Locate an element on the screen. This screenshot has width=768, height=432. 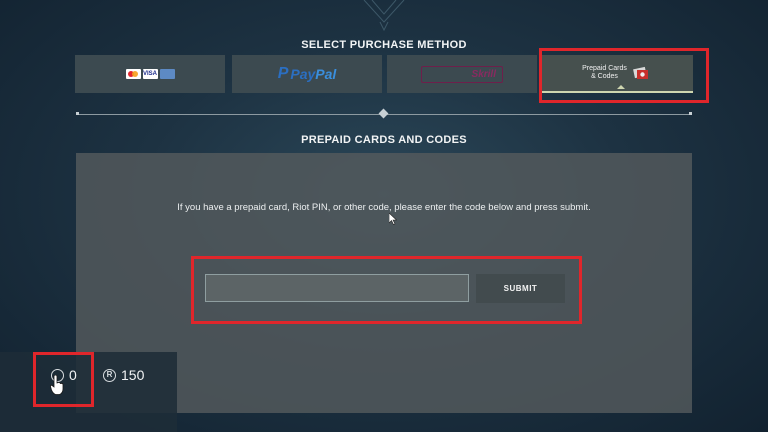
valorant-points-icon: R is located at coordinates (109, 375).